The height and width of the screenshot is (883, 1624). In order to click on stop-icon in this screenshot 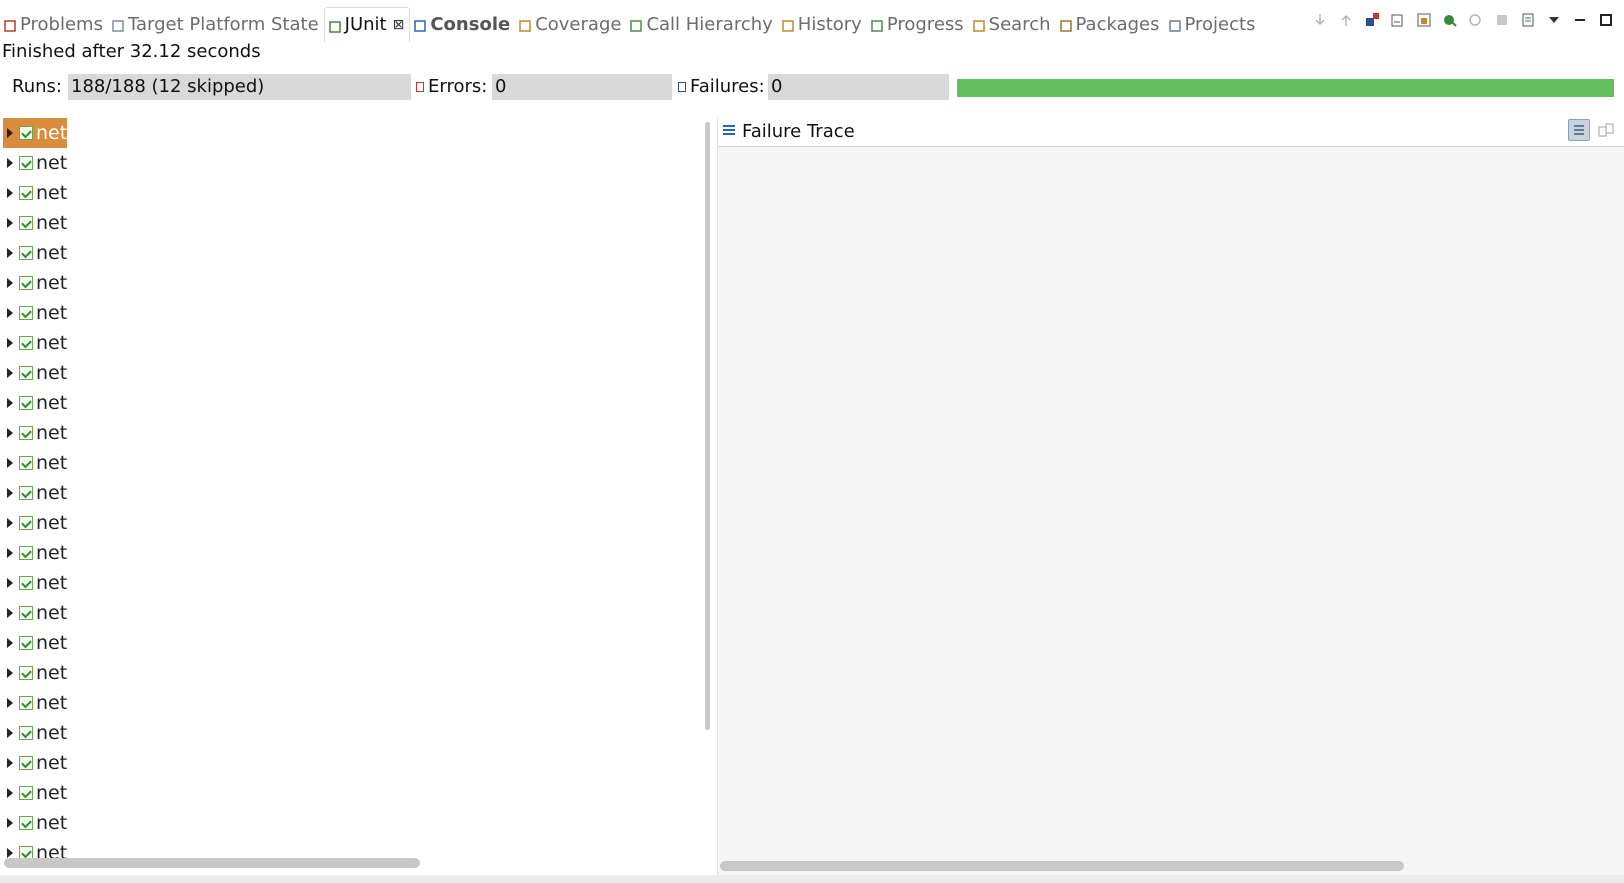, I will do `click(1502, 20)`.